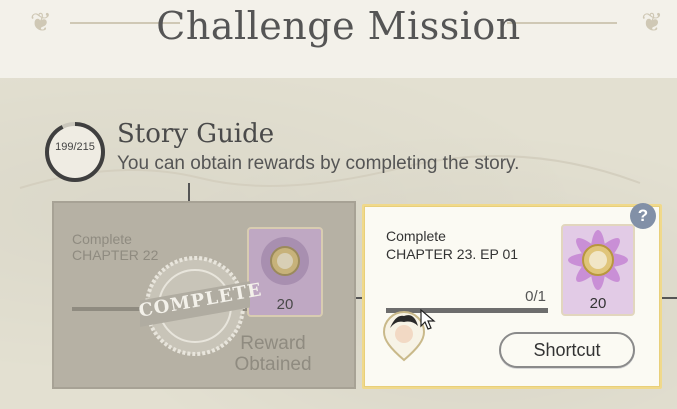 The width and height of the screenshot is (677, 409). I want to click on medal-icon, so click(598, 260).